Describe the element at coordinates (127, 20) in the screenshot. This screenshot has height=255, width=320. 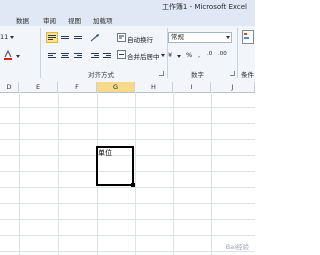
I see `ribbon-tabs: 数据 审阅 视图 加载项` at that location.